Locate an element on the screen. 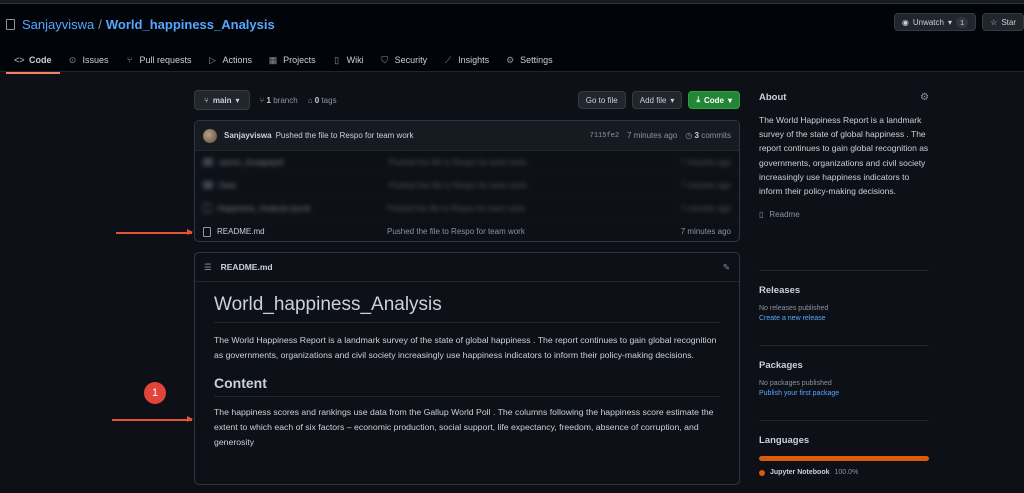  commit-meta: 7115fe2 7 minutes ago ◷ 3 commits is located at coordinates (660, 135).